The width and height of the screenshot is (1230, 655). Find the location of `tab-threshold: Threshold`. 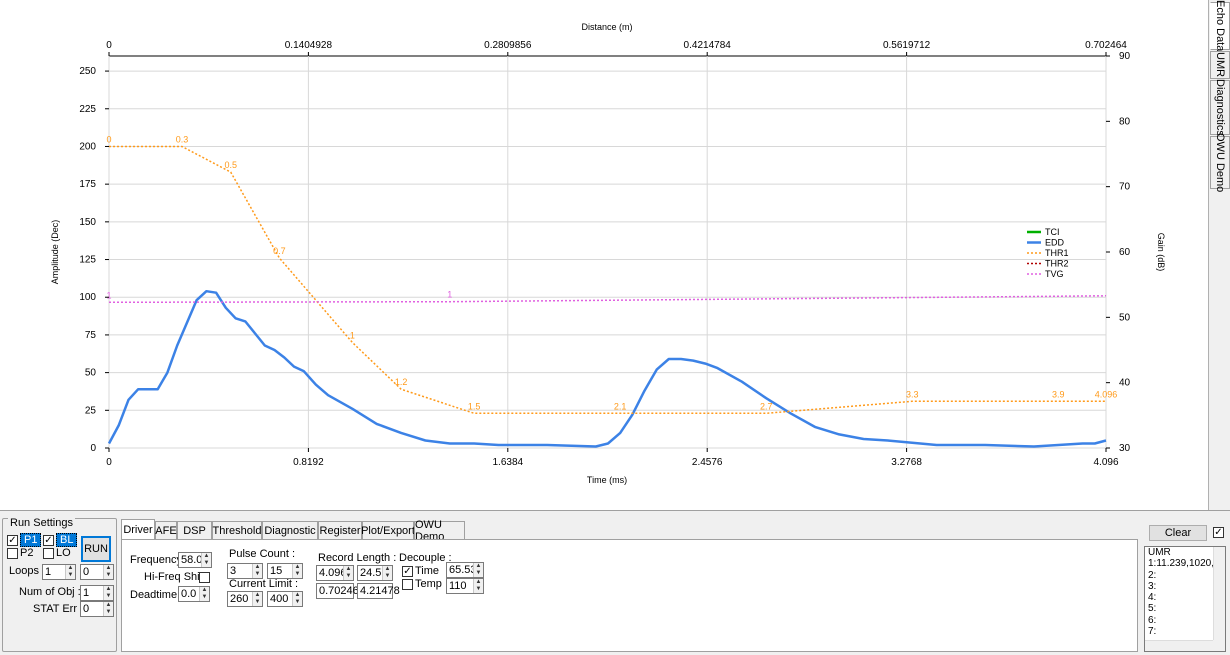

tab-threshold: Threshold is located at coordinates (237, 530).